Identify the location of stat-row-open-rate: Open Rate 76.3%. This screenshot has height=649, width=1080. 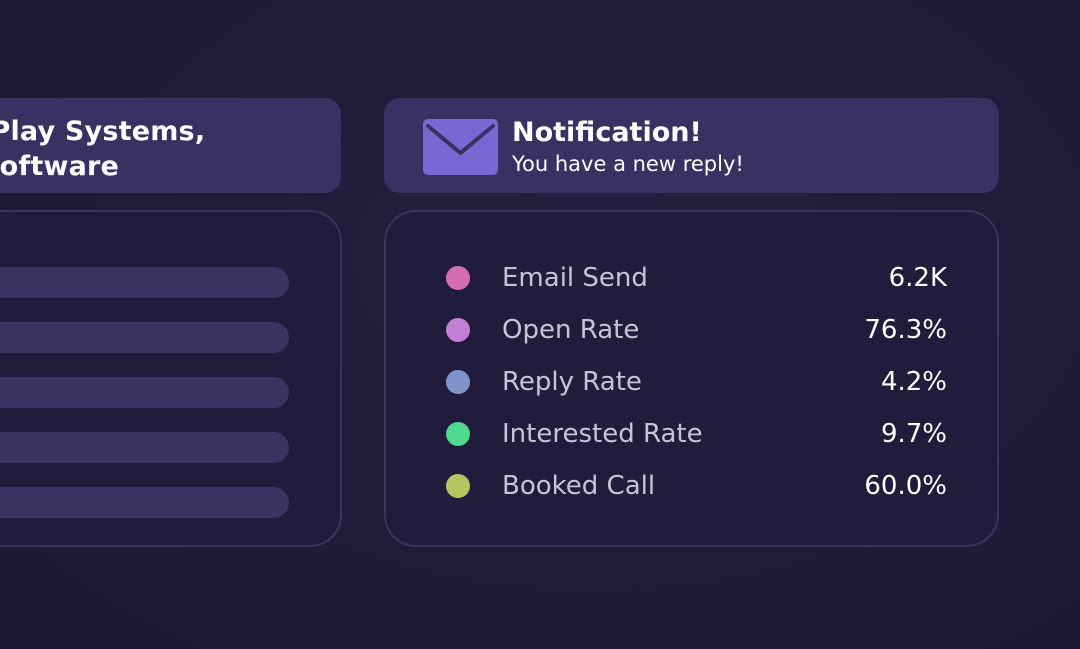
(691, 330).